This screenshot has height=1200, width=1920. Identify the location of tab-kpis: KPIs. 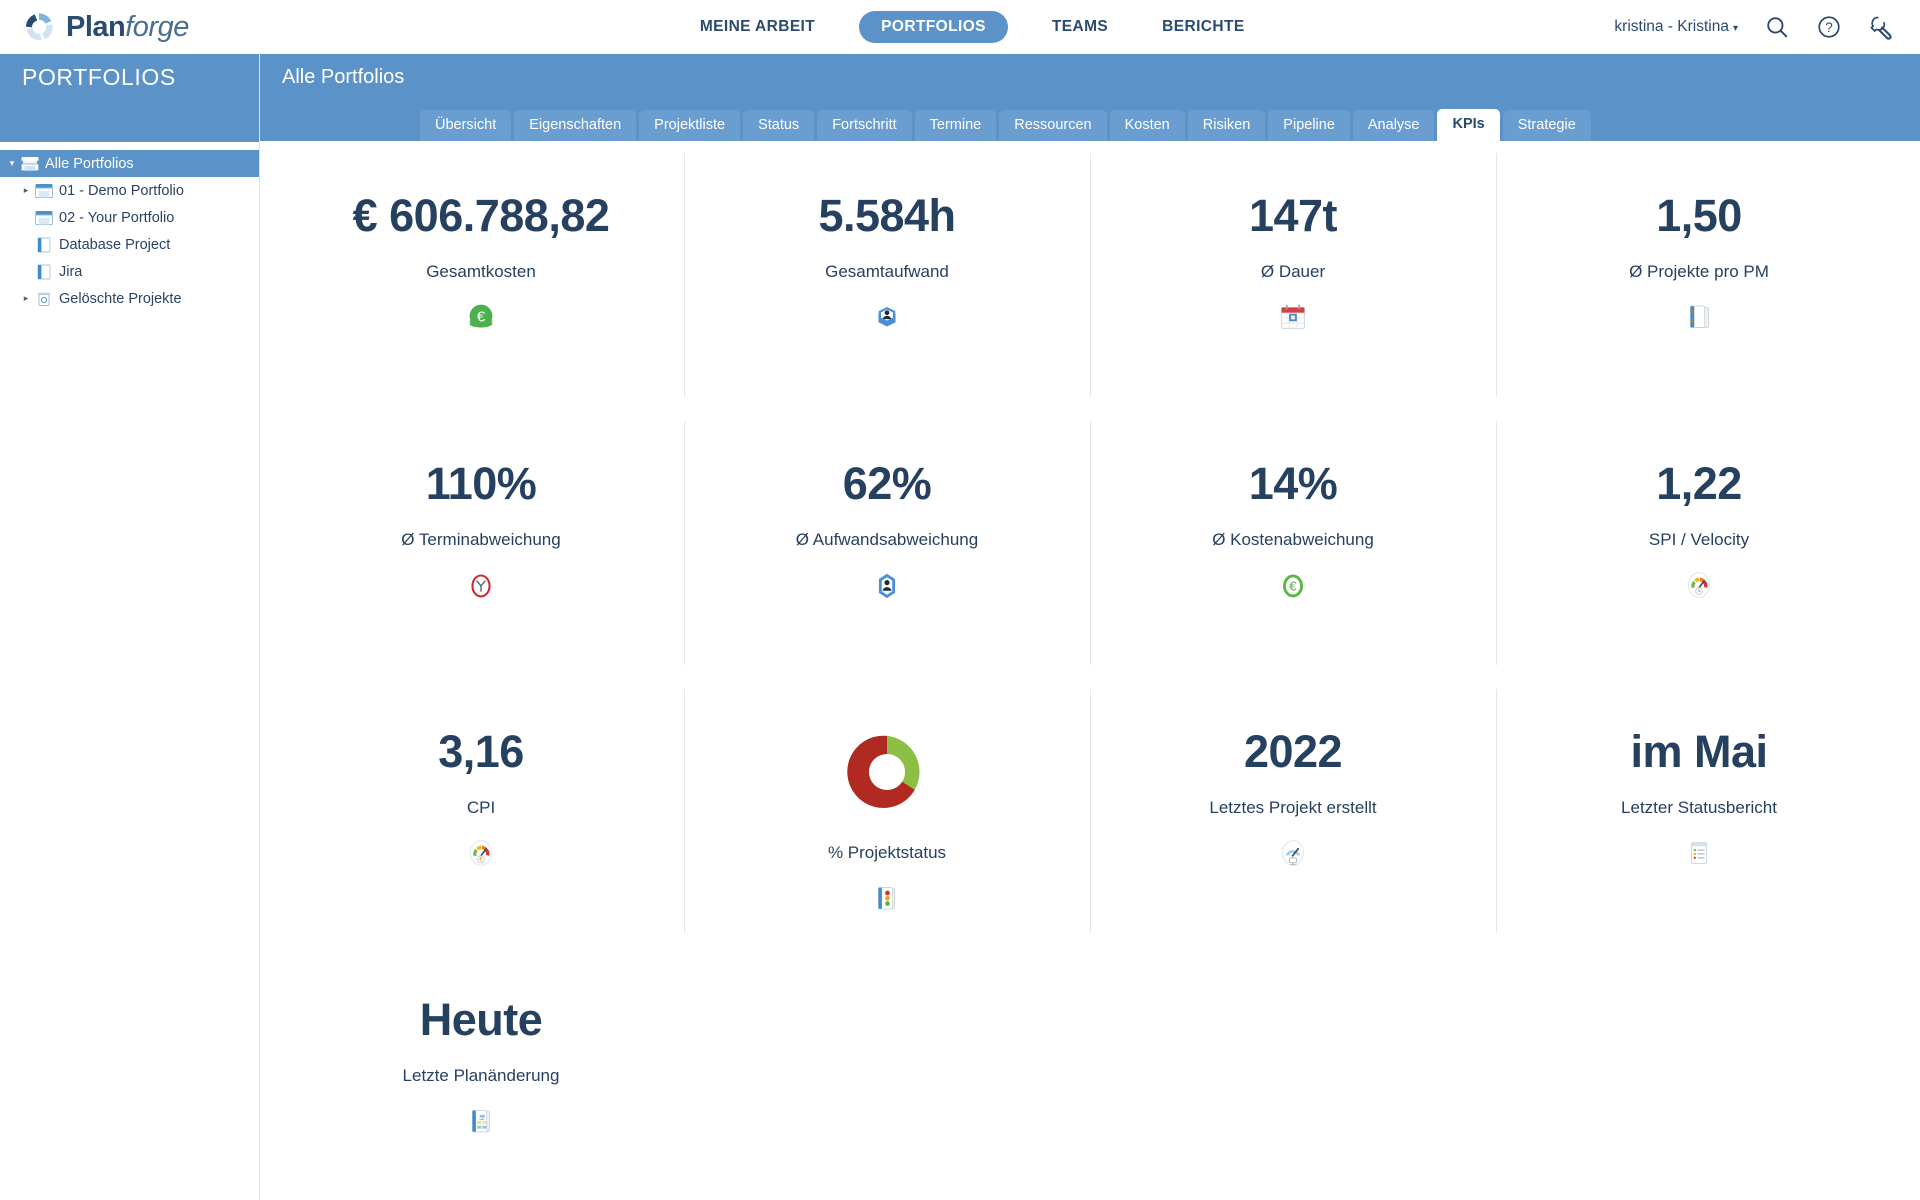
(1468, 125).